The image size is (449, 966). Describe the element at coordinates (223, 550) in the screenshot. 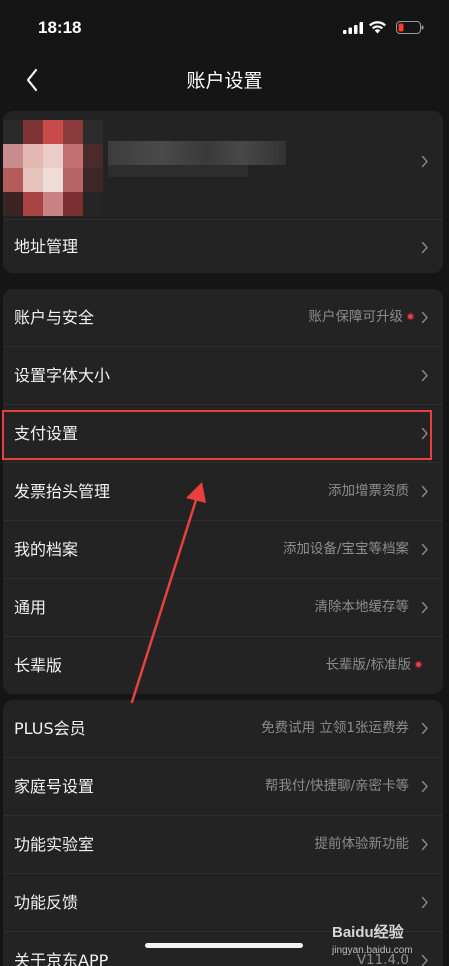

I see `settings-row-my-profile: 我的档案 添加设备/宝宝等档案` at that location.